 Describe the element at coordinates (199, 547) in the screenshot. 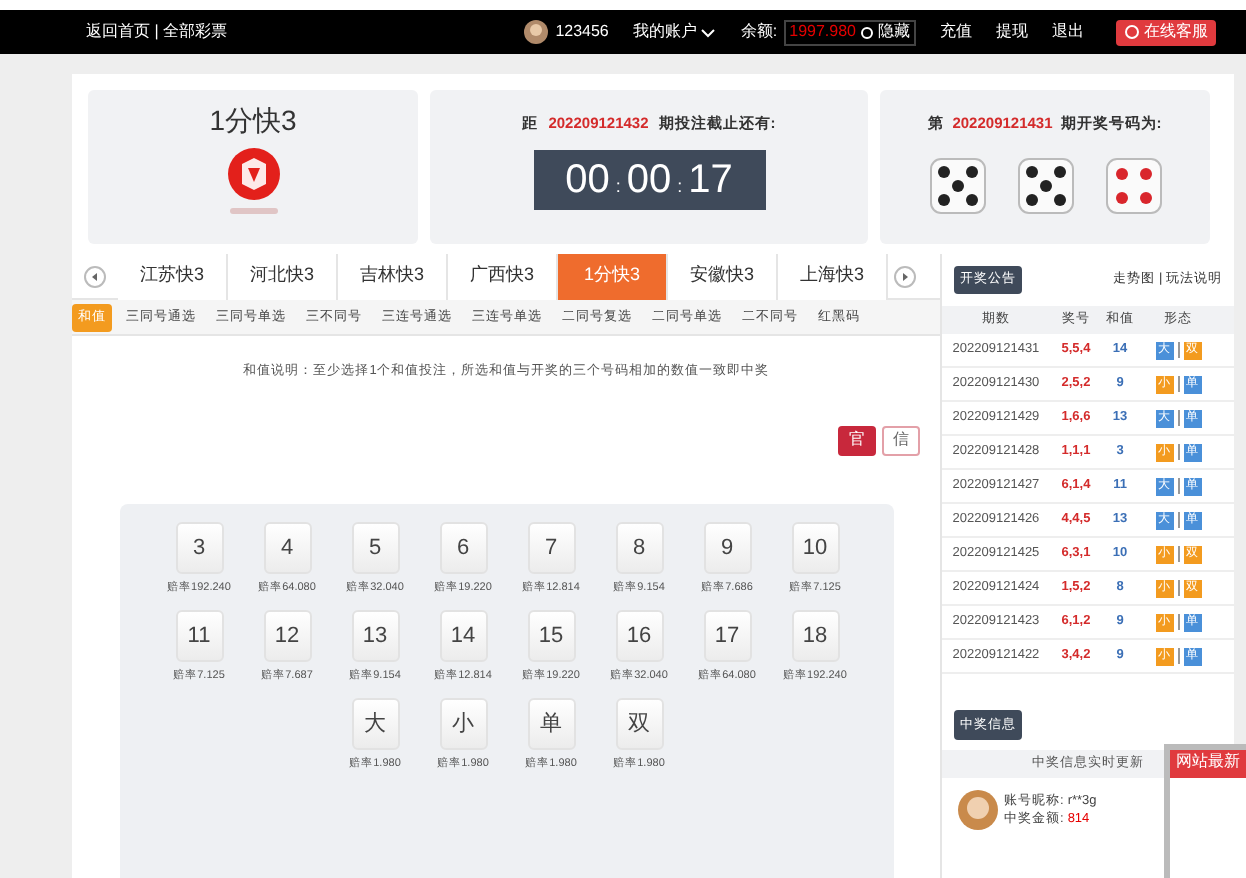

I see `number-button: 3` at that location.